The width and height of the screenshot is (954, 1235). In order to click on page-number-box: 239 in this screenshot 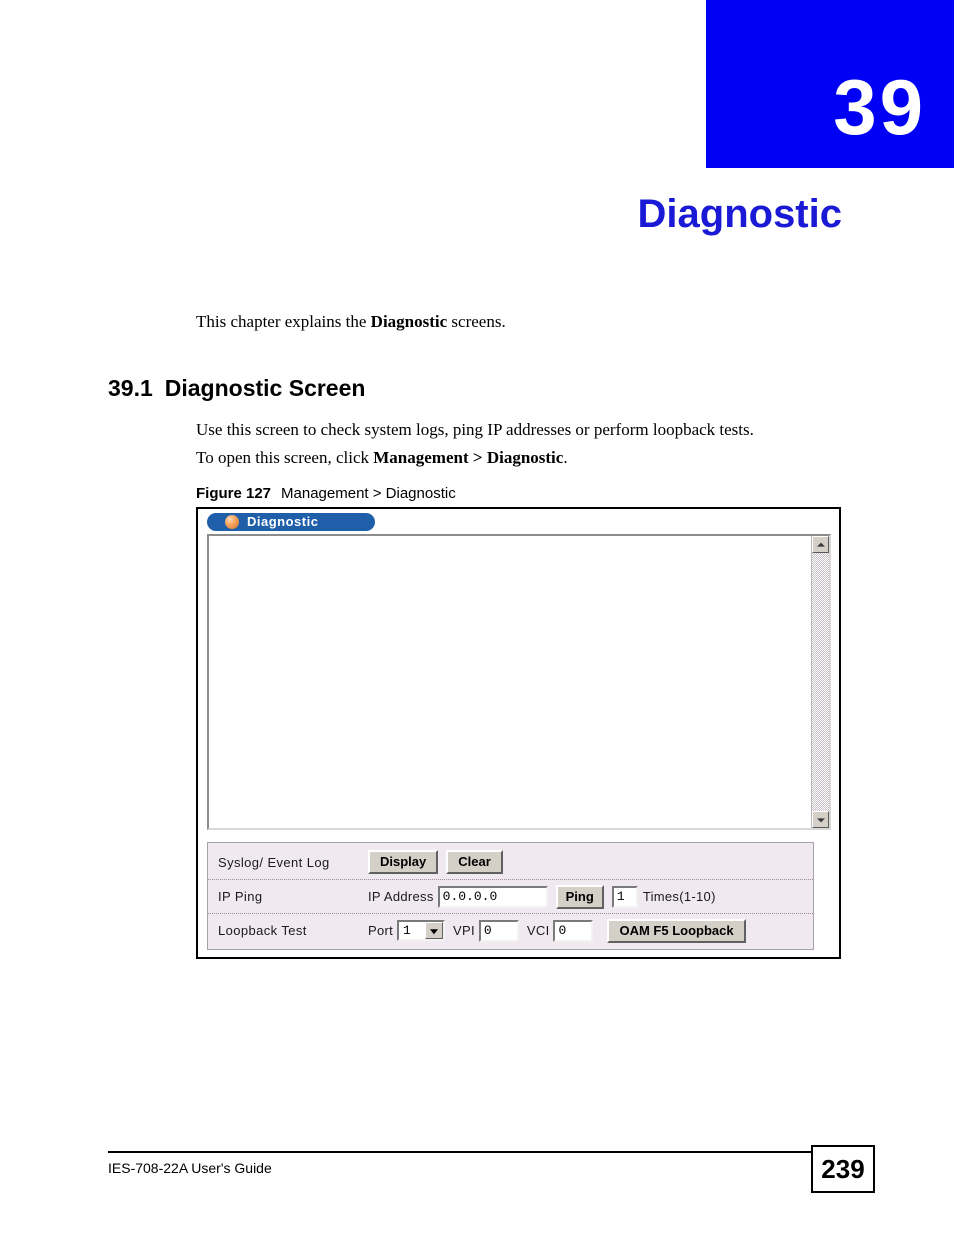, I will do `click(843, 1169)`.